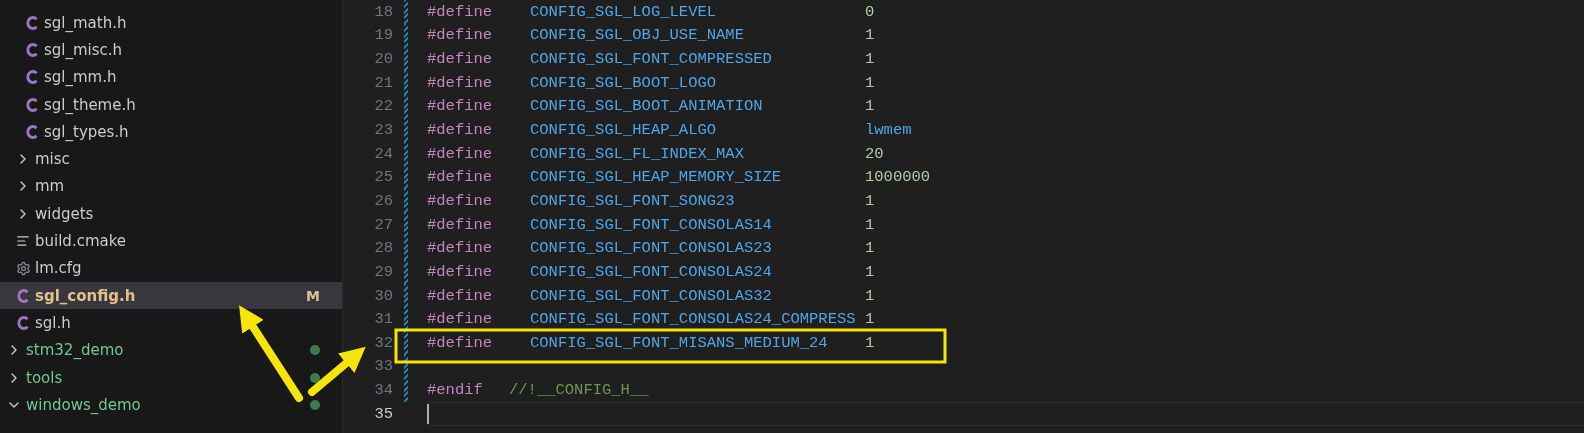  What do you see at coordinates (651, 248) in the screenshot?
I see `macro-name: CONFIG_SGL_FONT_CONSOLAS23` at bounding box center [651, 248].